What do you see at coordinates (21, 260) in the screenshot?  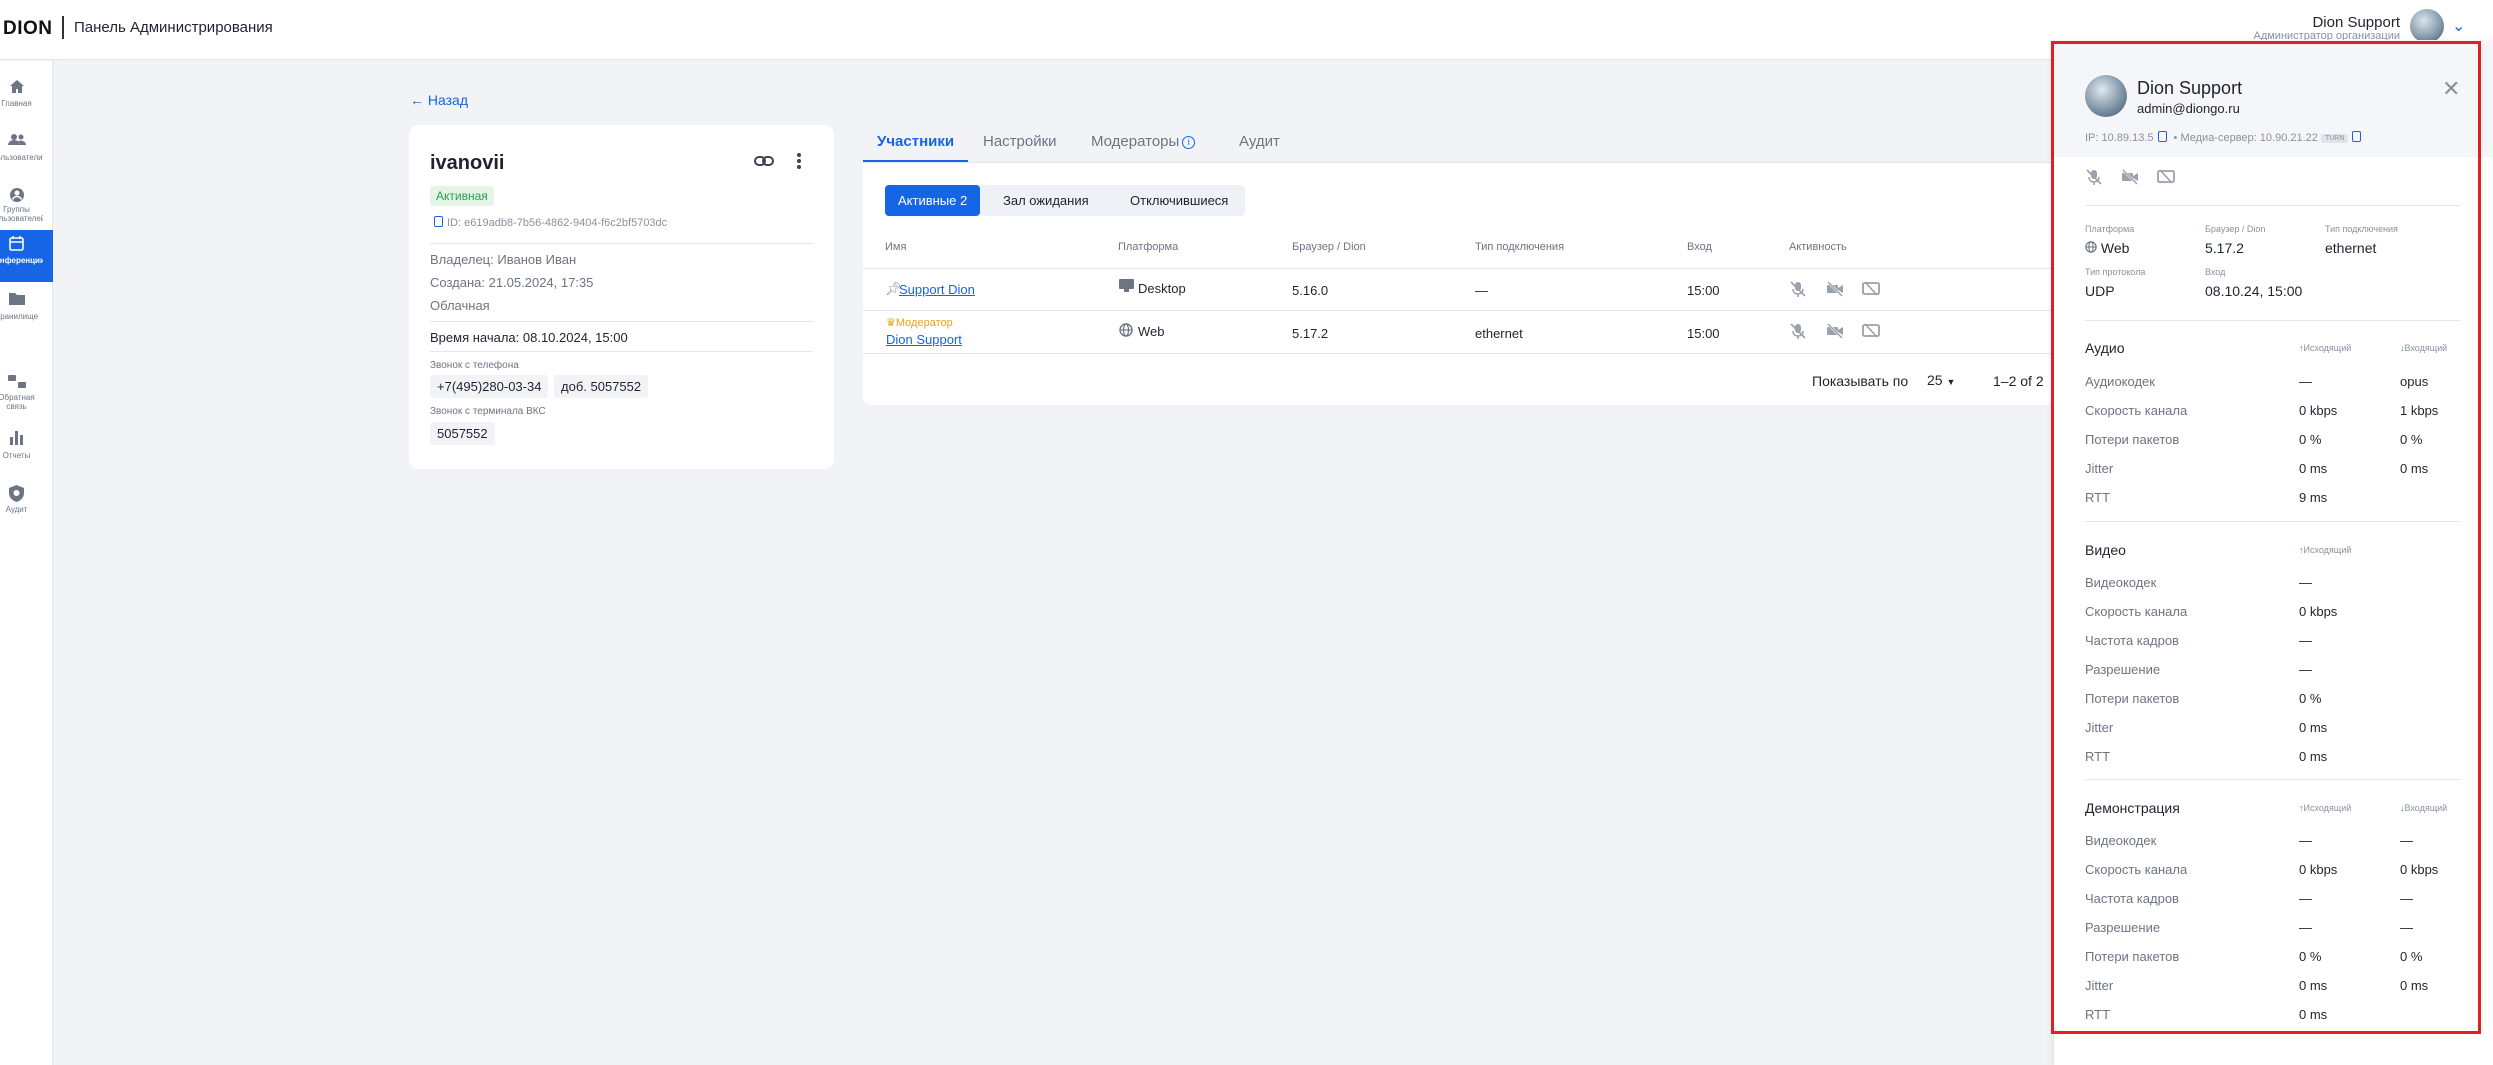 I see `sidebar-item-label: Конференции` at bounding box center [21, 260].